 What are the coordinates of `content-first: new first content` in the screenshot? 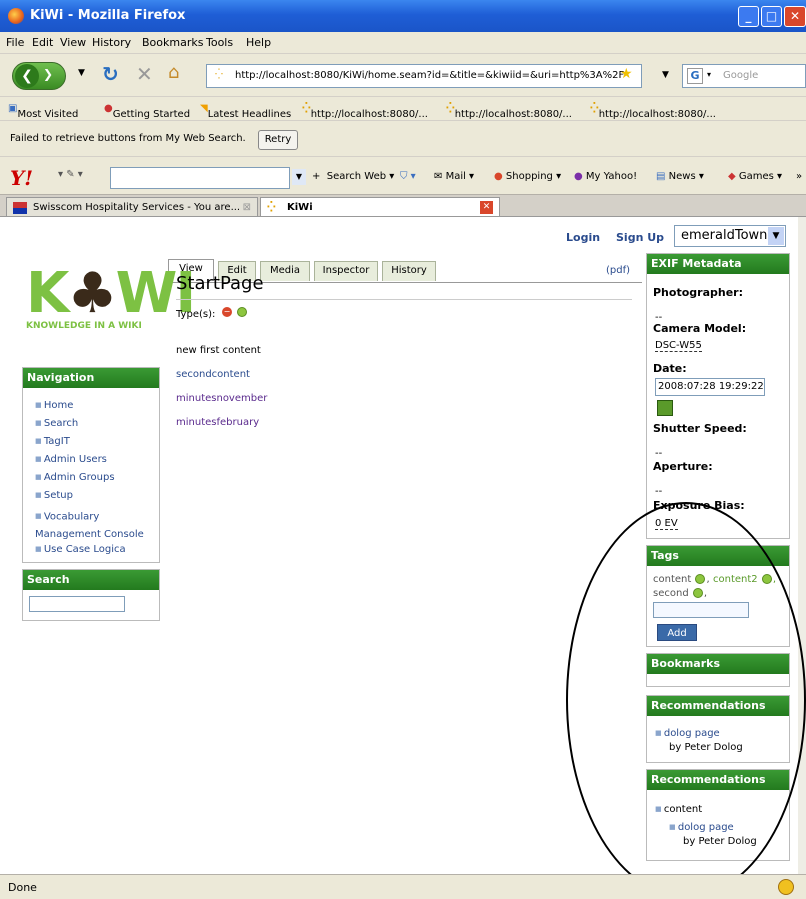 It's located at (218, 350).